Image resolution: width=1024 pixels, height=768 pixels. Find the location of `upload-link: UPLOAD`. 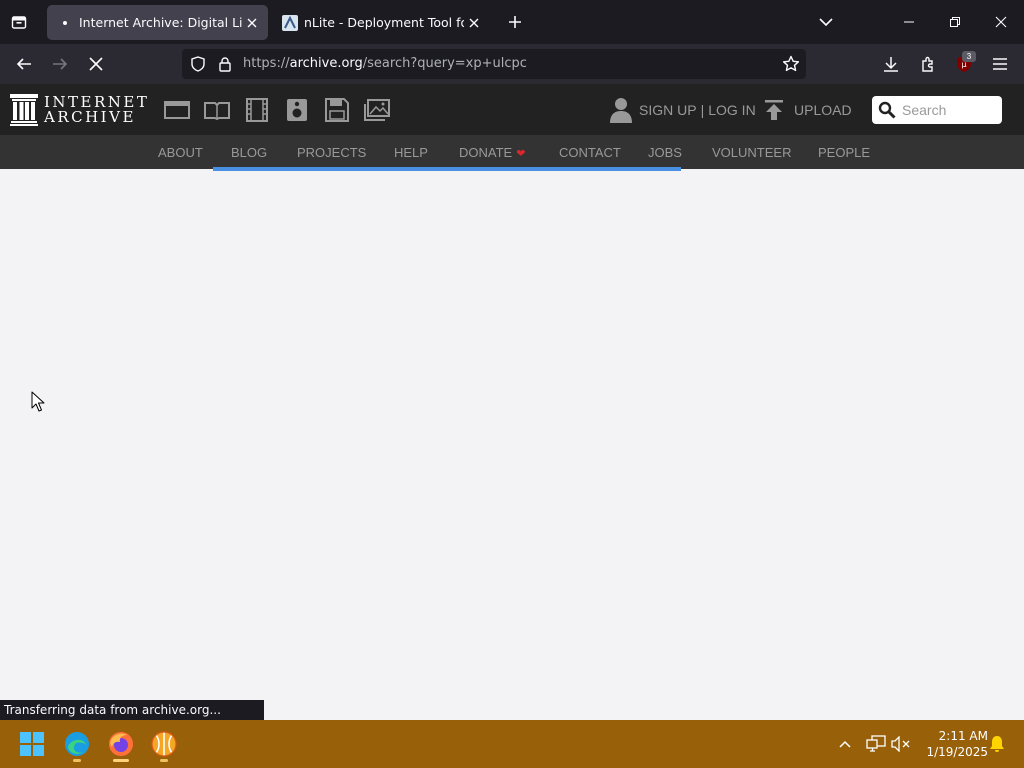

upload-link: UPLOAD is located at coordinates (808, 110).